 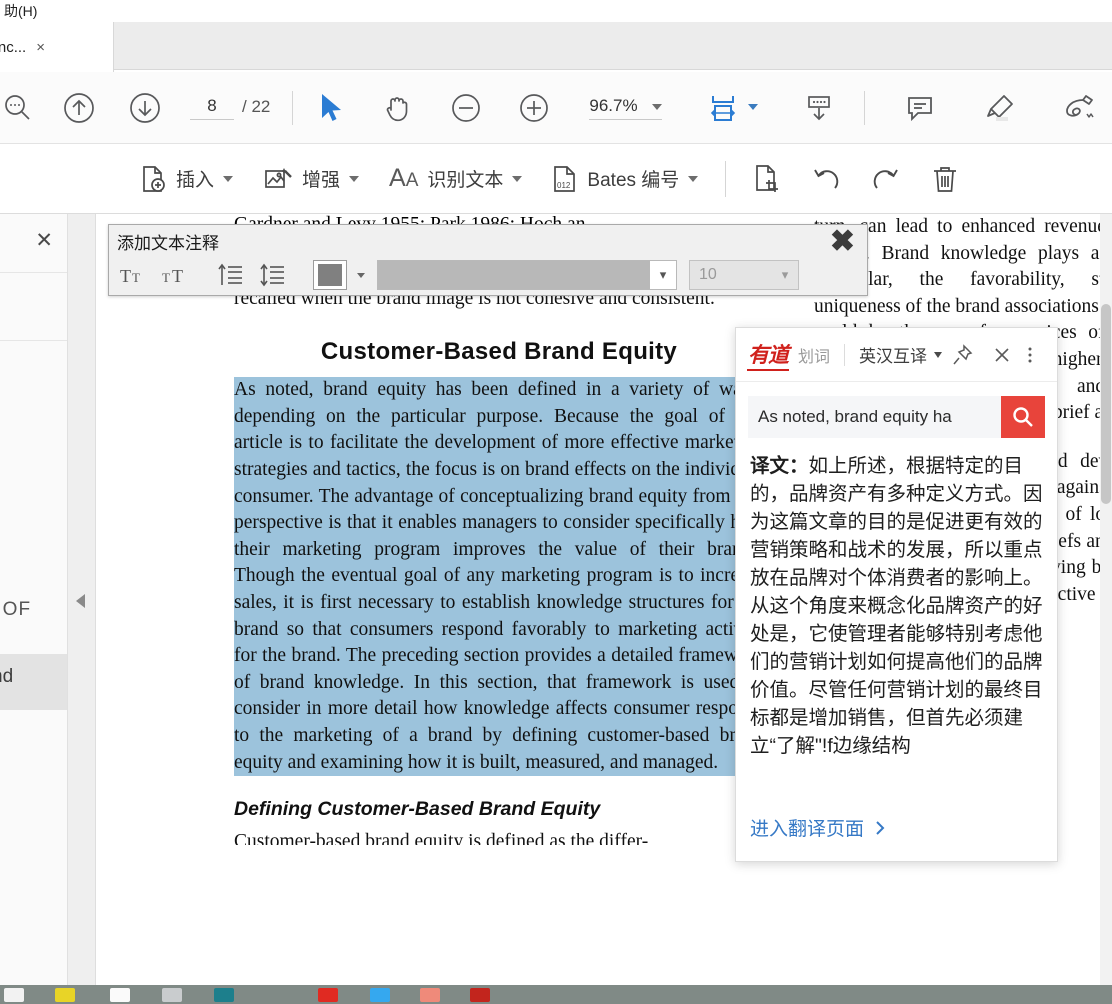 I want to click on section-heading-customer-based-brand-equity: Customer-Based Brand Equity, so click(x=499, y=351).